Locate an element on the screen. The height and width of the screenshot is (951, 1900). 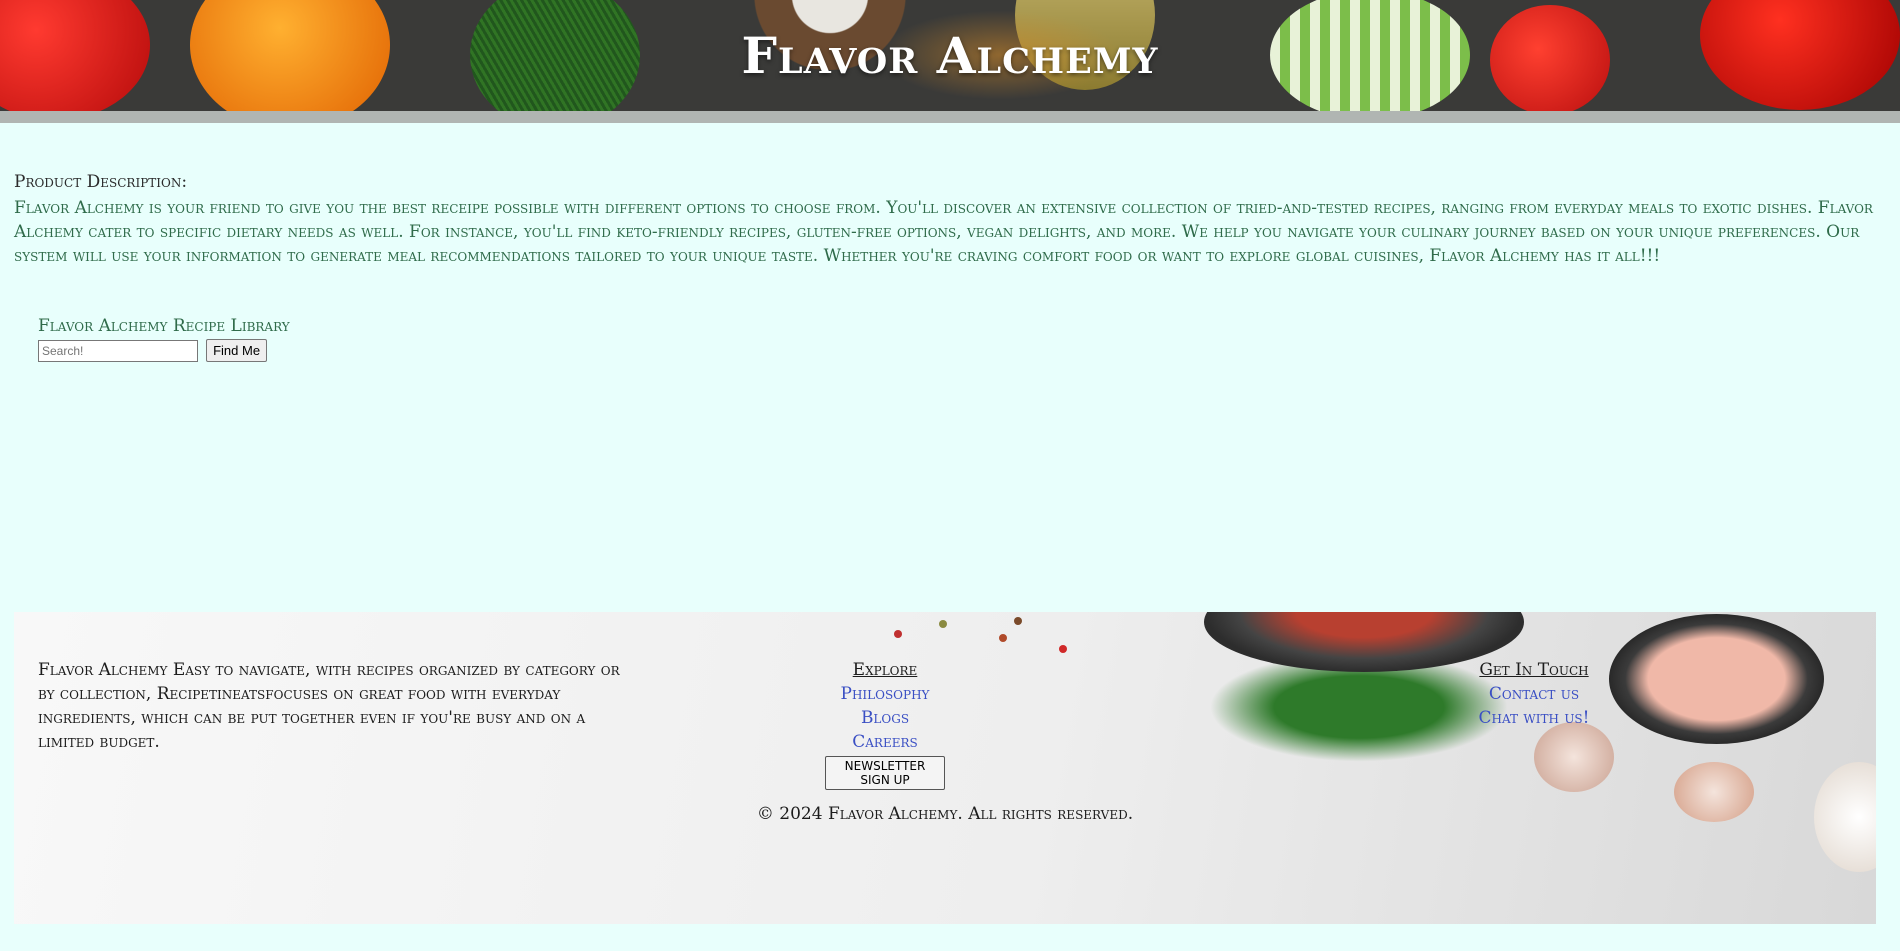
header-banner: Flavor Alchemy is located at coordinates (950, 55).